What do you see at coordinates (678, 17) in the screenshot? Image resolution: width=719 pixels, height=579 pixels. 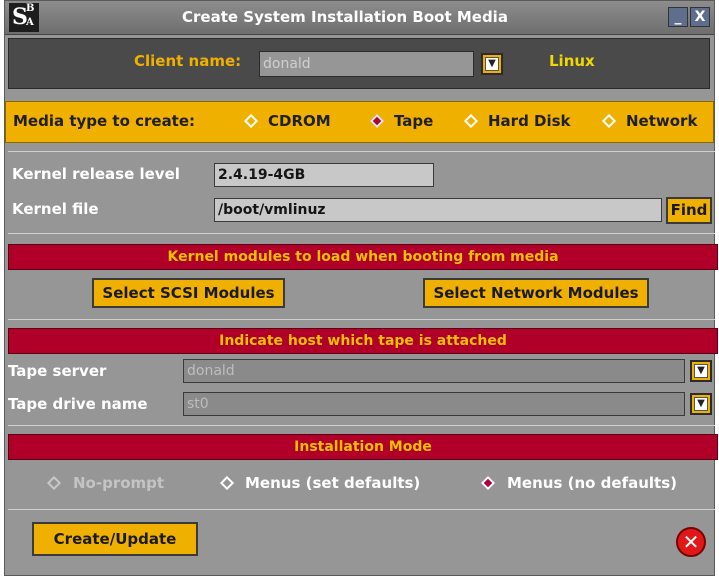 I see `minimize-button: _` at bounding box center [678, 17].